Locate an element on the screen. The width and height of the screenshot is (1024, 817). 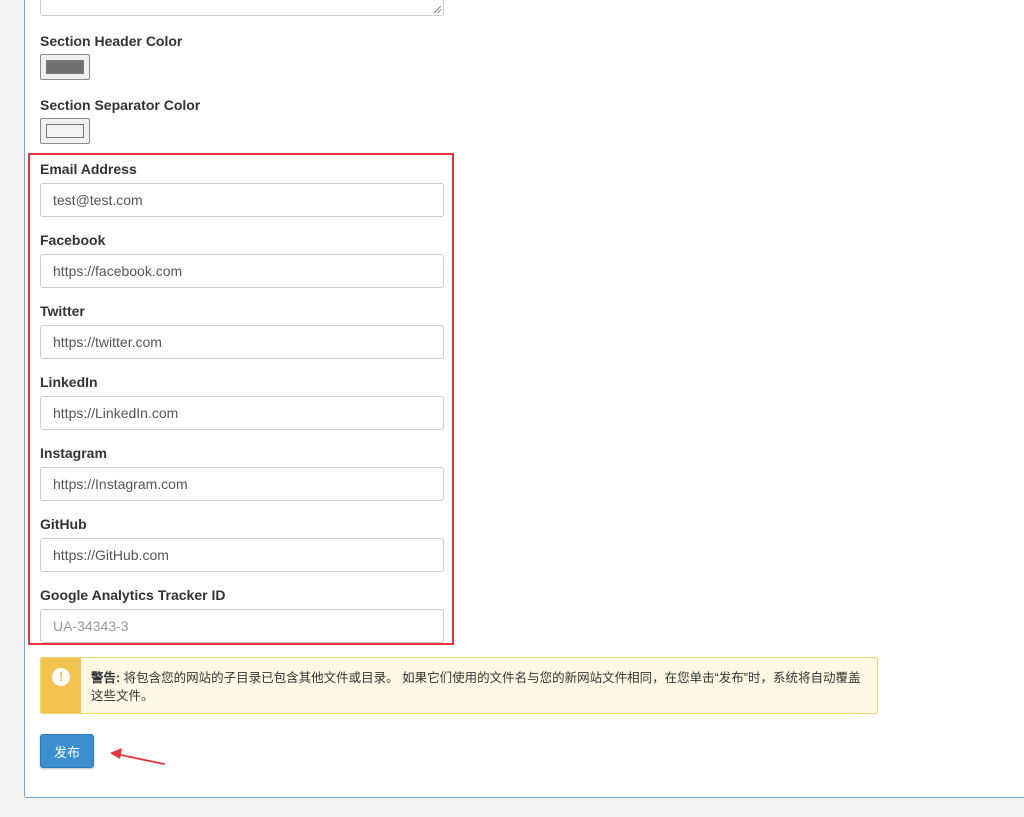
twitter-field is located at coordinates (242, 342).